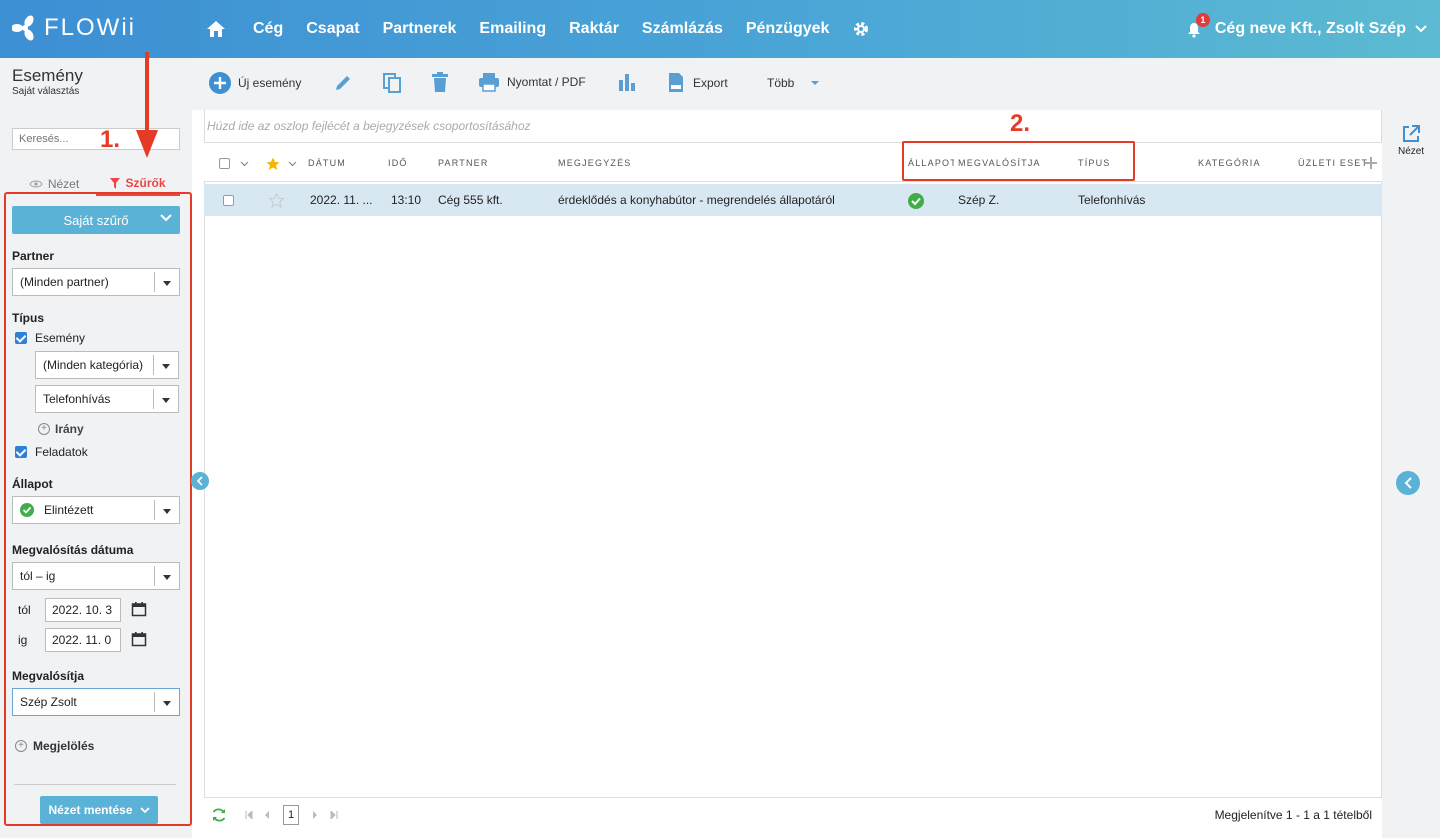  I want to click on flowii-logo-icon, so click(23, 28).